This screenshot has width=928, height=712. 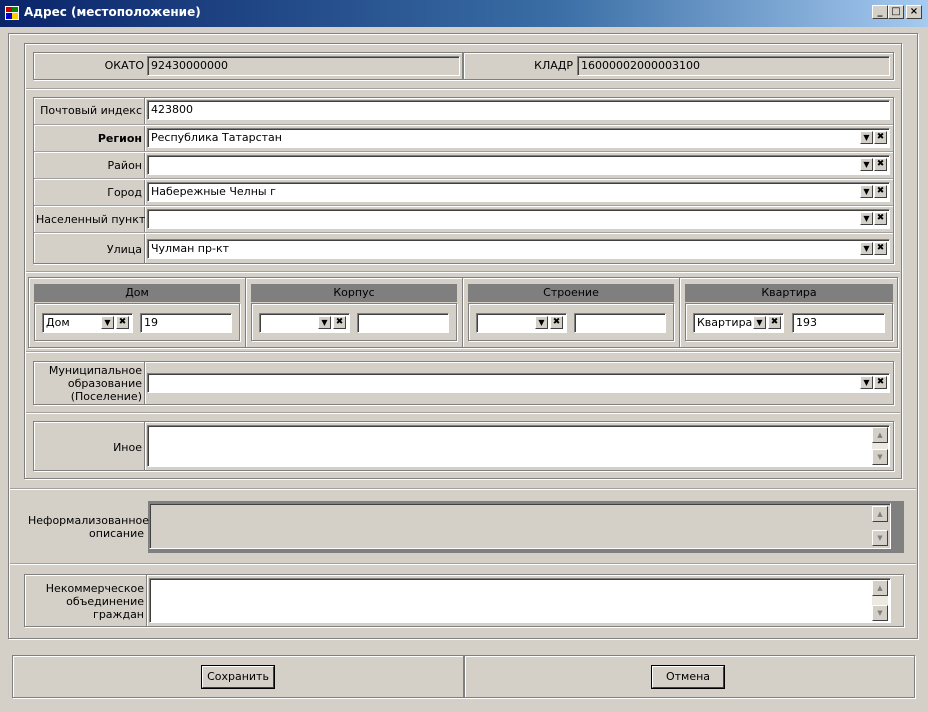 I want to click on okato-field: 92430000000, so click(x=303, y=66).